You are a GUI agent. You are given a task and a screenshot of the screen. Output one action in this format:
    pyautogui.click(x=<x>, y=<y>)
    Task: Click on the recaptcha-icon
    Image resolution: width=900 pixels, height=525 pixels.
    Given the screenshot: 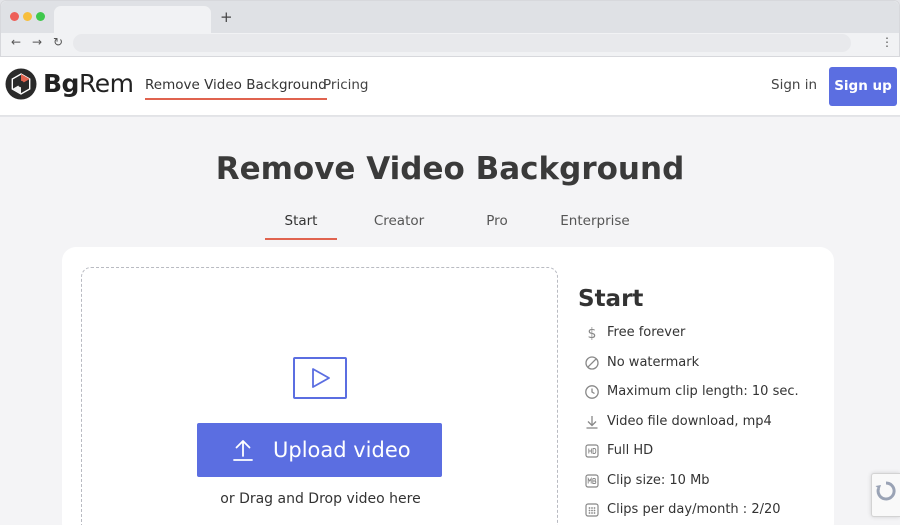 What is the action you would take?
    pyautogui.click(x=885, y=491)
    